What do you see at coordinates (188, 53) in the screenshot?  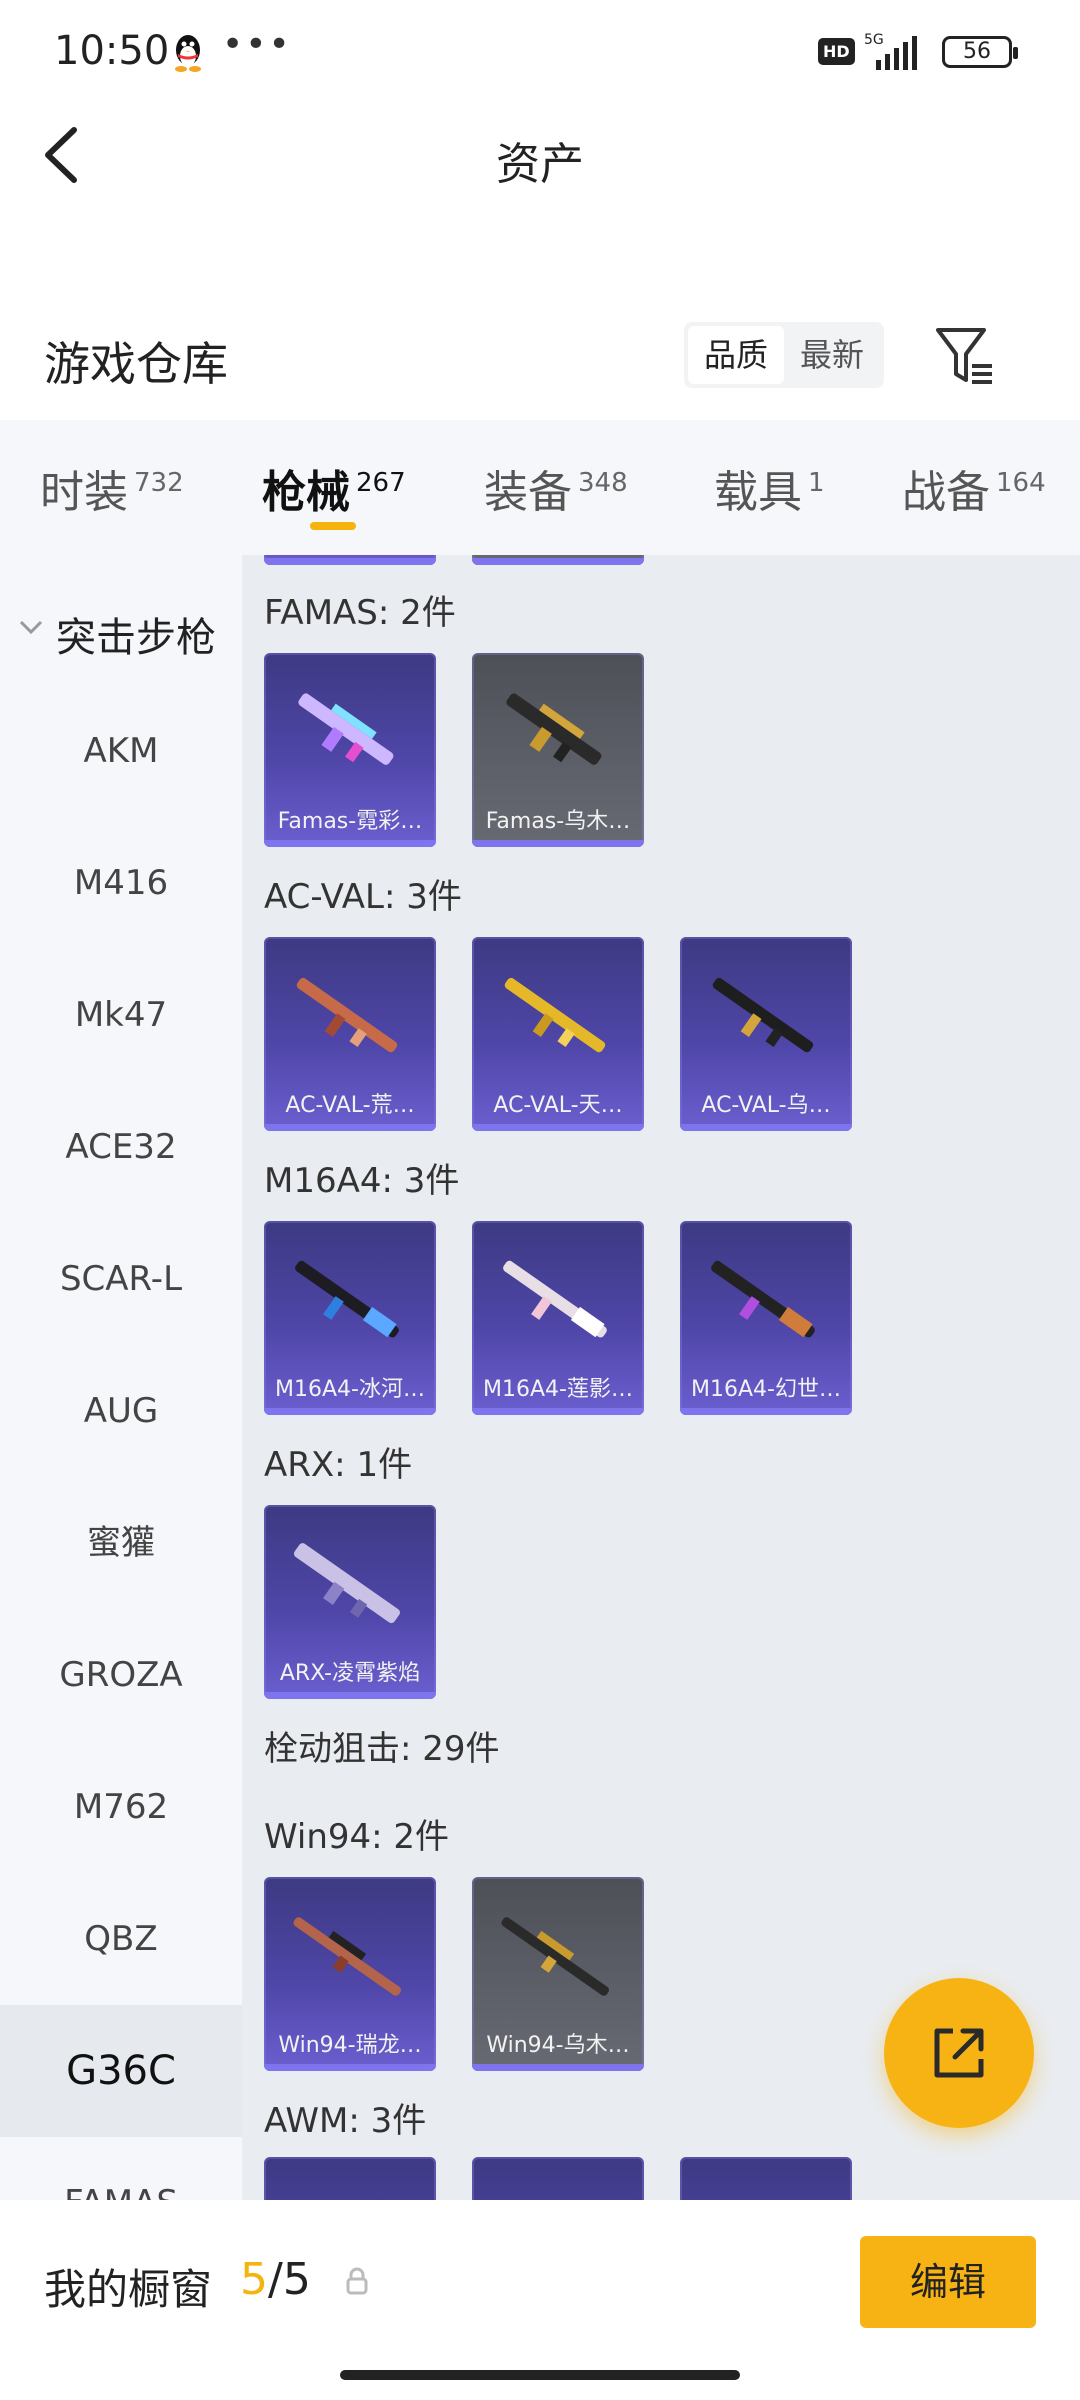 I see `qq-penguin-icon` at bounding box center [188, 53].